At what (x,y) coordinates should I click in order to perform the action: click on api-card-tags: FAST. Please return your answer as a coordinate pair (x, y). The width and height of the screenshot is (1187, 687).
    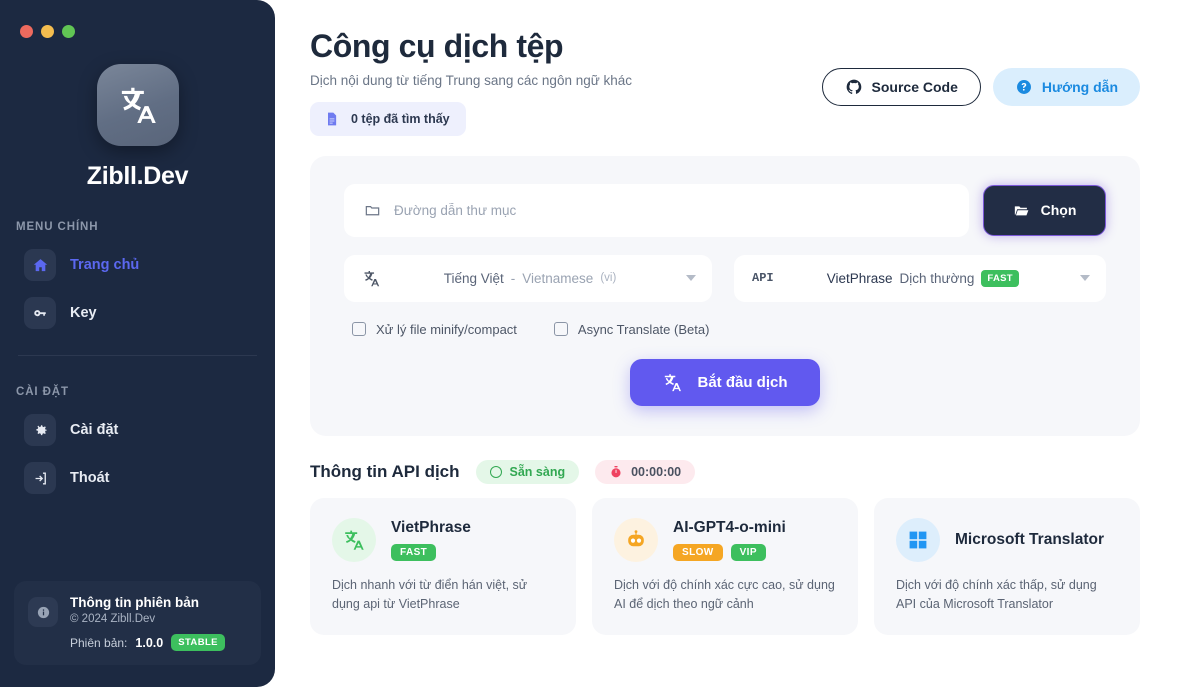
    Looking at the image, I should click on (431, 552).